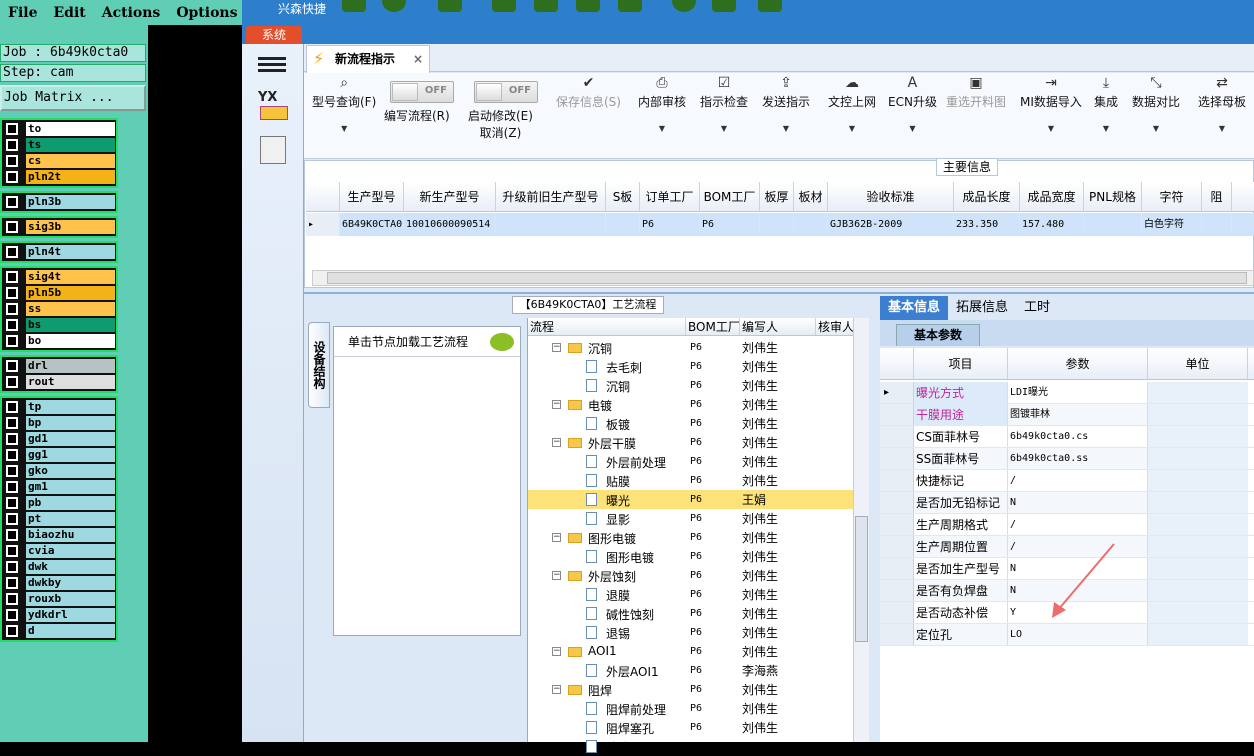 Image resolution: width=1254 pixels, height=756 pixels. Describe the element at coordinates (1037, 308) in the screenshot. I see `tab-2: 工时` at that location.